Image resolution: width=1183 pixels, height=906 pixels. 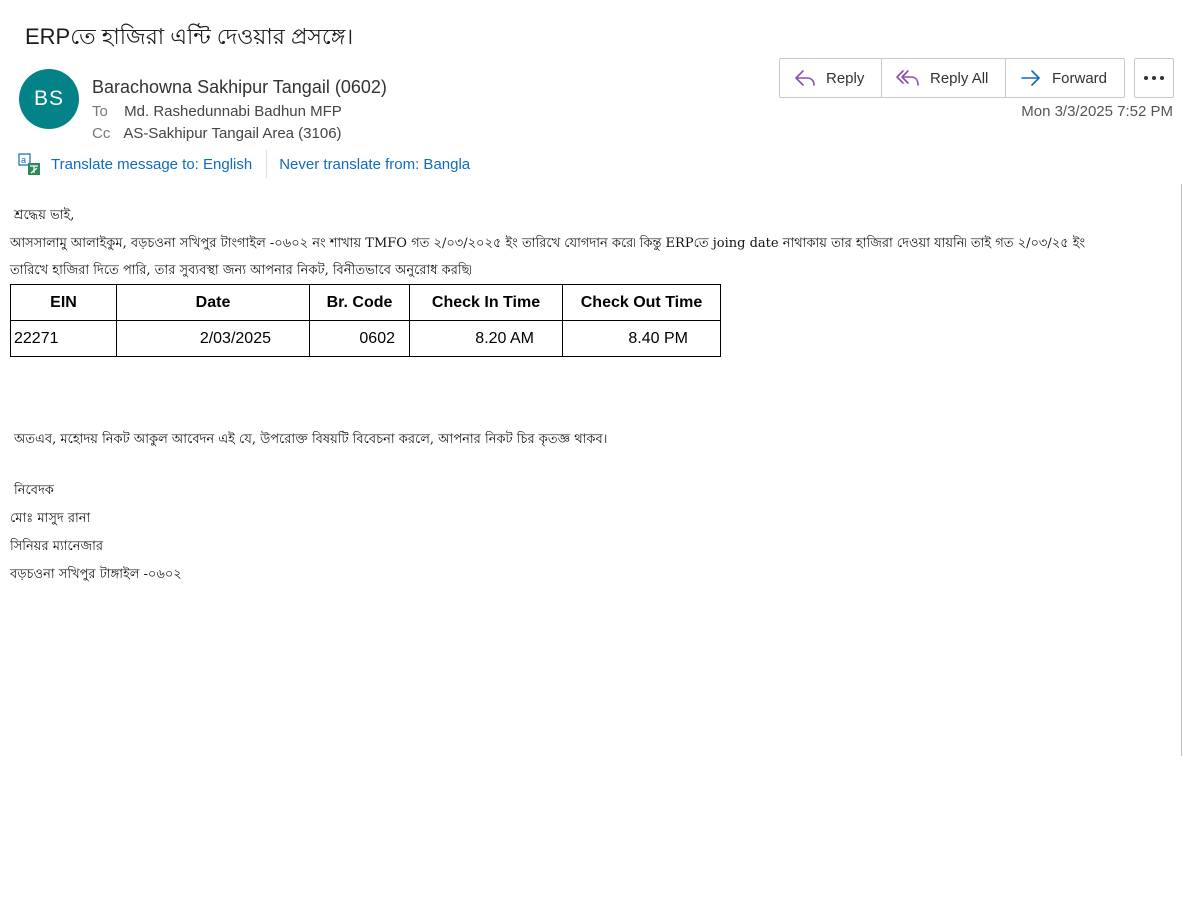 I want to click on reply-all-label: Reply All, so click(x=959, y=78).